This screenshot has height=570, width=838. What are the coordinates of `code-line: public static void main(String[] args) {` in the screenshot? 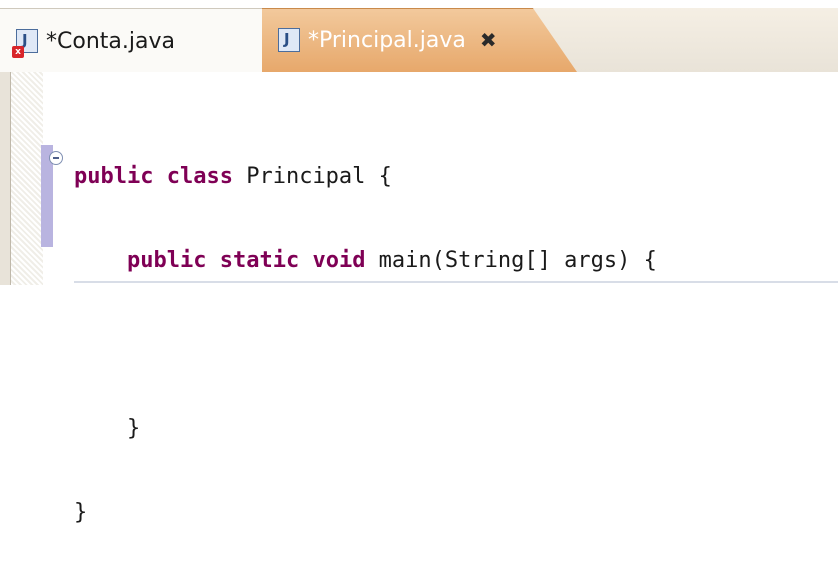 It's located at (391, 260).